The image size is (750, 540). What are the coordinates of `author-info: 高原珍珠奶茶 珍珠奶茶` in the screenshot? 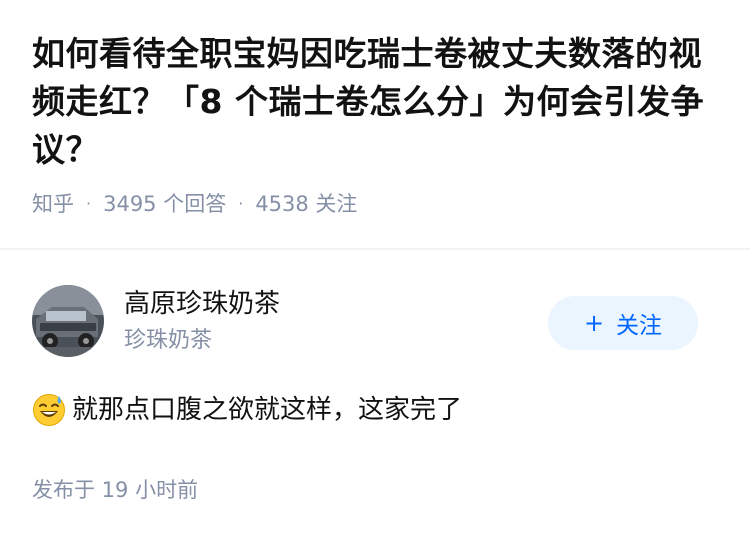 It's located at (156, 321).